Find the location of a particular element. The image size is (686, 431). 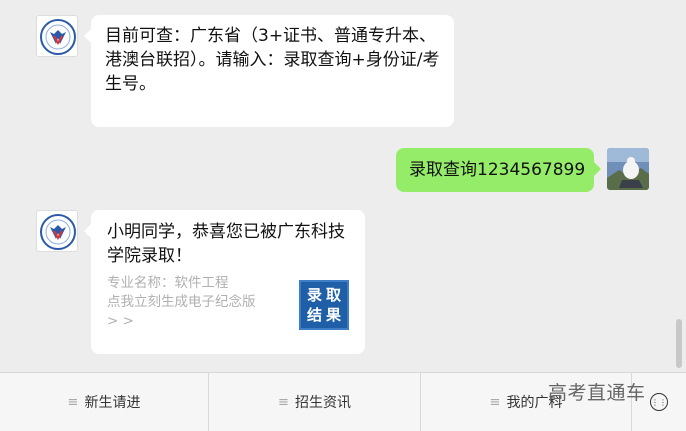

badge-char: 果 is located at coordinates (333, 315).